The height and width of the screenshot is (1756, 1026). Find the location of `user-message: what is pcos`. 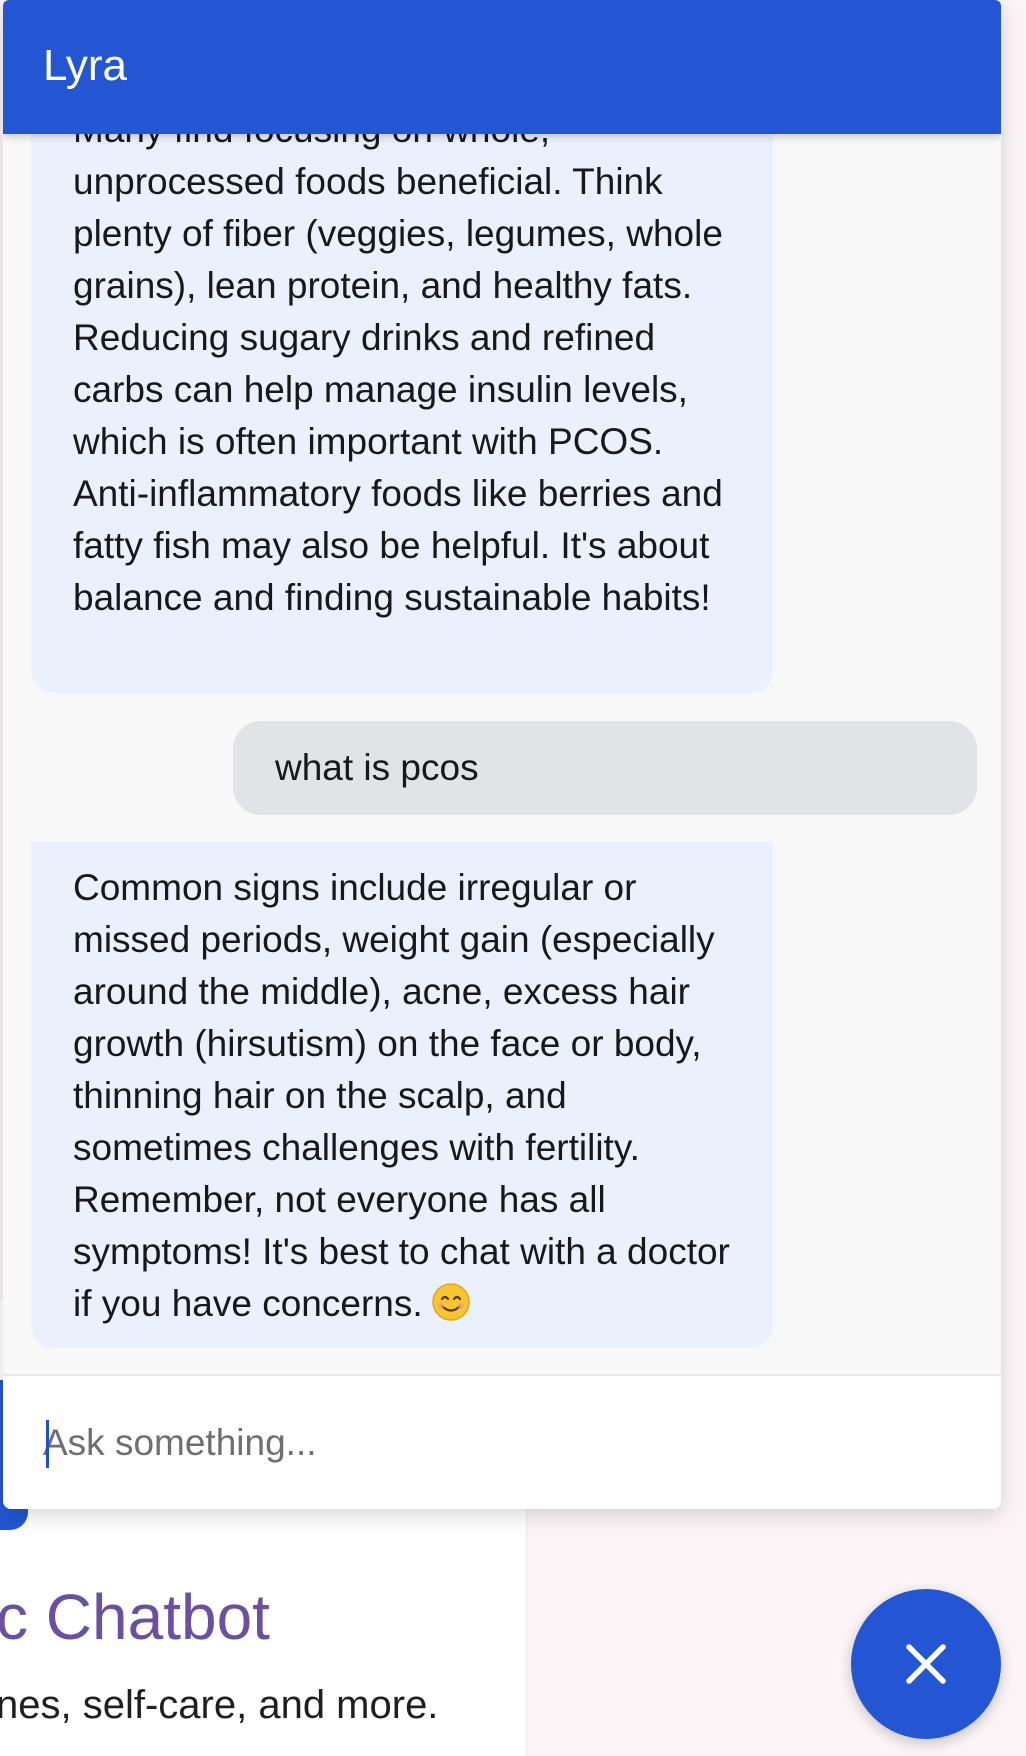

user-message: what is pcos is located at coordinates (605, 768).